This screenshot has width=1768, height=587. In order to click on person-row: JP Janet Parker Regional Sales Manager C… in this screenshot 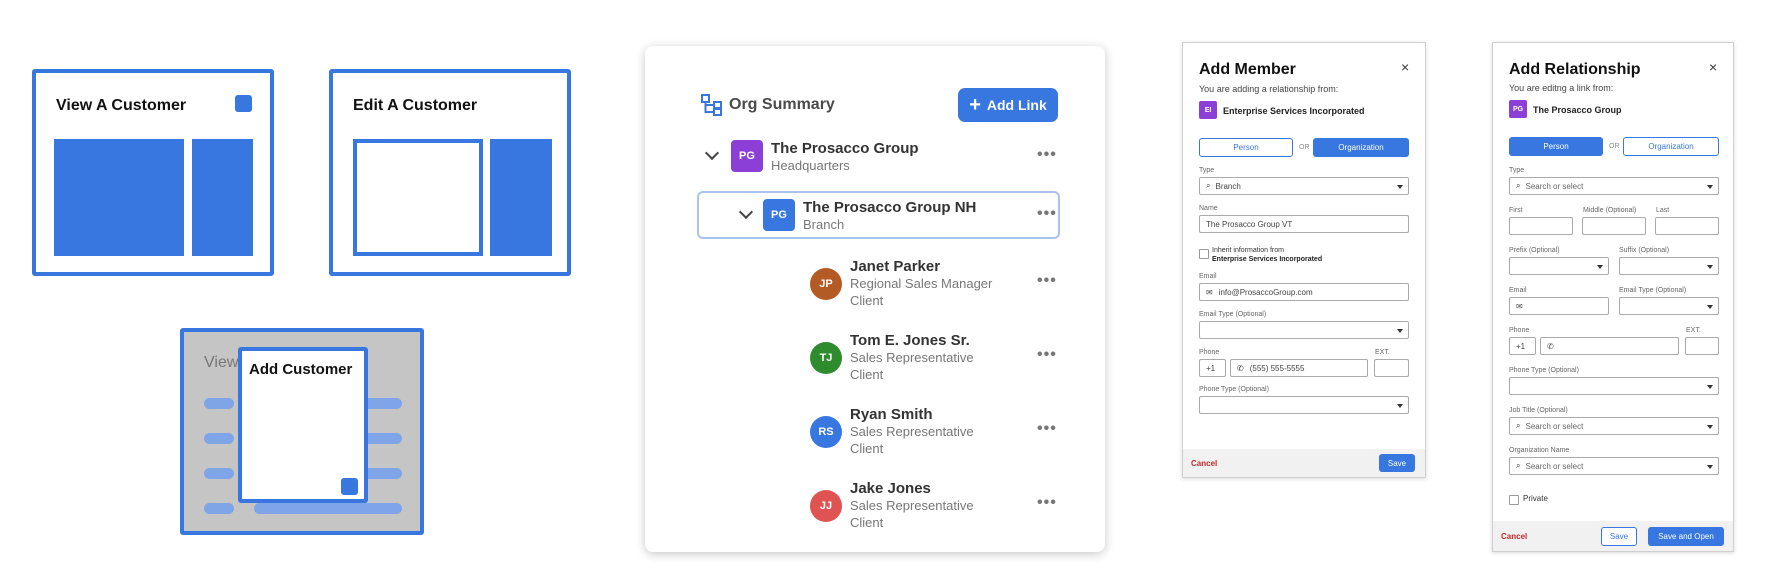, I will do `click(940, 286)`.